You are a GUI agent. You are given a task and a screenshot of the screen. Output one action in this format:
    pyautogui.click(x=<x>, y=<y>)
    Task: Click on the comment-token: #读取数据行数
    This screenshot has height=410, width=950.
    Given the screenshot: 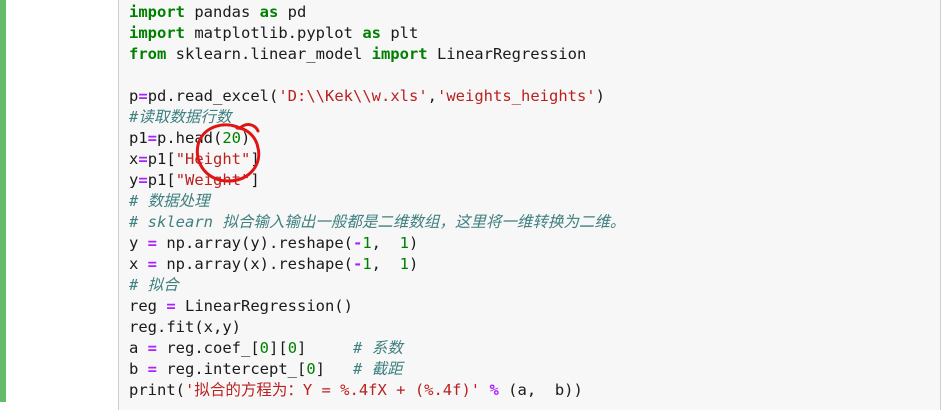 What is the action you would take?
    pyautogui.click(x=180, y=117)
    